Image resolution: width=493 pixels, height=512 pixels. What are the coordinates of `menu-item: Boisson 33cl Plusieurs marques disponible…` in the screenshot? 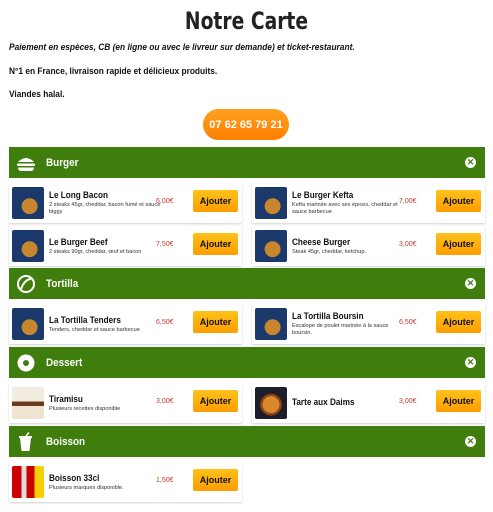 It's located at (125, 482).